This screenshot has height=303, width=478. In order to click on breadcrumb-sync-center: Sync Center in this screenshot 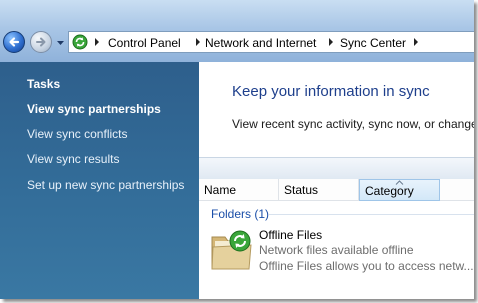, I will do `click(373, 43)`.